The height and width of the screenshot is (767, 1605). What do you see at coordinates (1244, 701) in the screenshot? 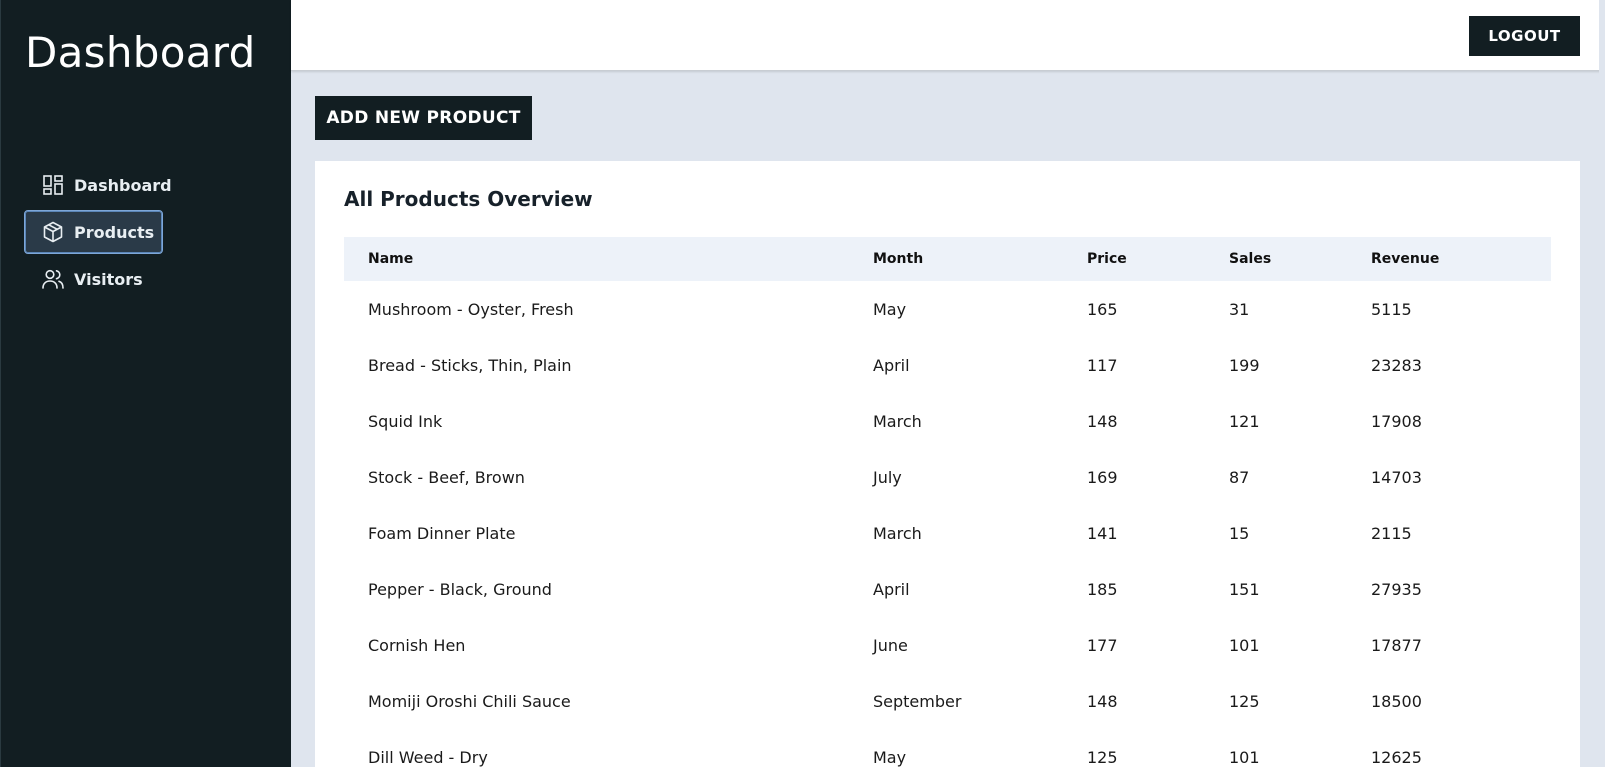
I see `cell-sales: 125` at bounding box center [1244, 701].